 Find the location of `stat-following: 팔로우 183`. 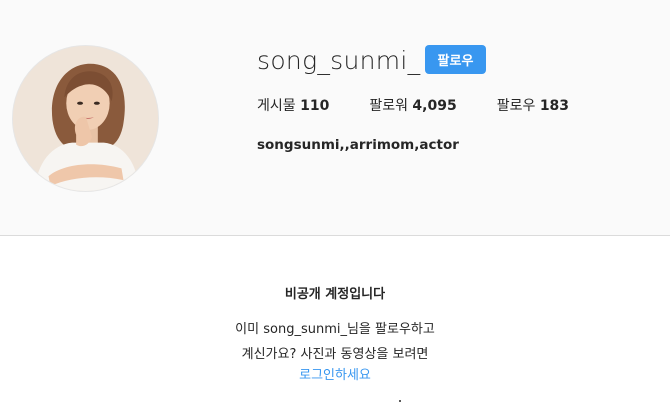

stat-following: 팔로우 183 is located at coordinates (533, 105).